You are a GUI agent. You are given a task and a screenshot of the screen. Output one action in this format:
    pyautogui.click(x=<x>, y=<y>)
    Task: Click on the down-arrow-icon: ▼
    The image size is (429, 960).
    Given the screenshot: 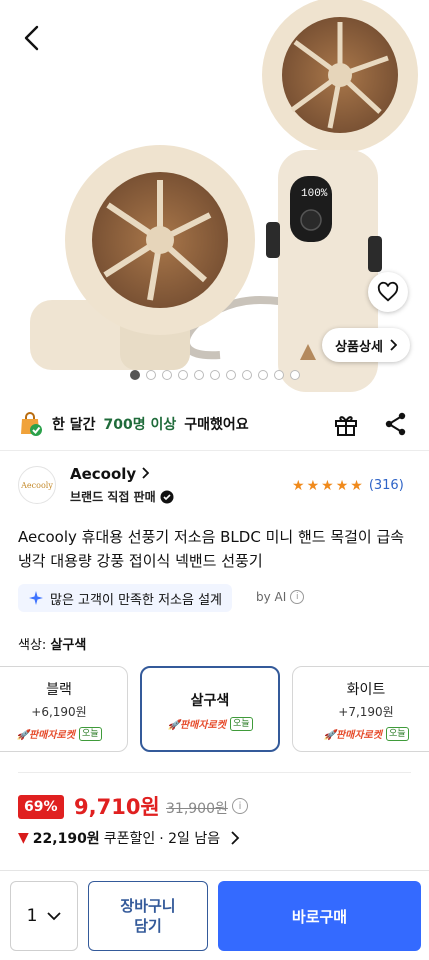 What is the action you would take?
    pyautogui.click(x=23, y=838)
    